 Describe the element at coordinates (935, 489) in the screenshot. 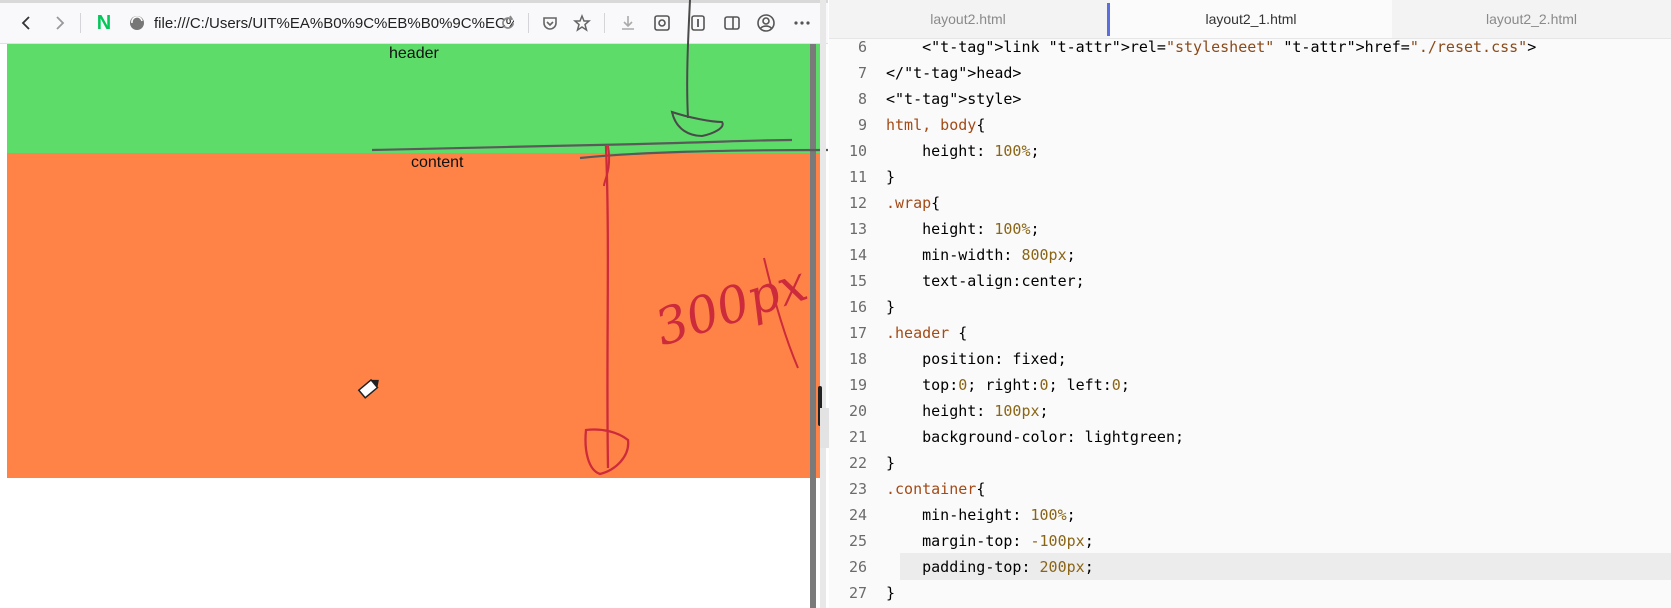

I see `line-code: .container{` at that location.